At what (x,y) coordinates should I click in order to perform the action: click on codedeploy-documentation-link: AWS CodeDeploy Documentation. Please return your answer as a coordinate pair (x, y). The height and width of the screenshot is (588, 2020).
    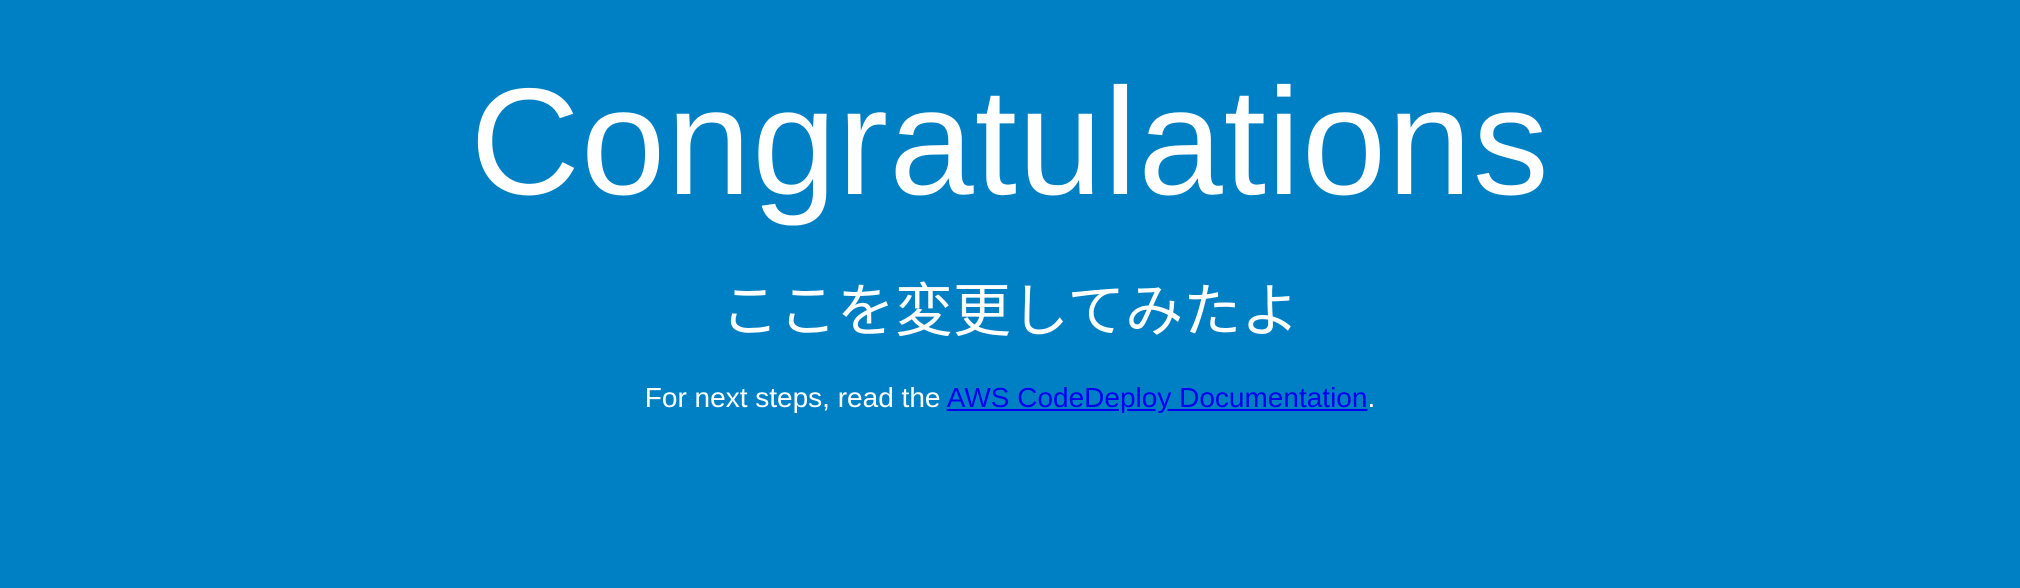
    Looking at the image, I should click on (1157, 397).